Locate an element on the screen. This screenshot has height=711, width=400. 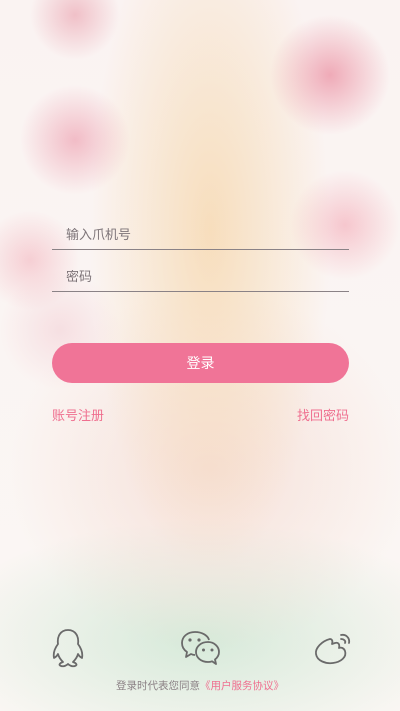
weibo-icon is located at coordinates (333, 649).